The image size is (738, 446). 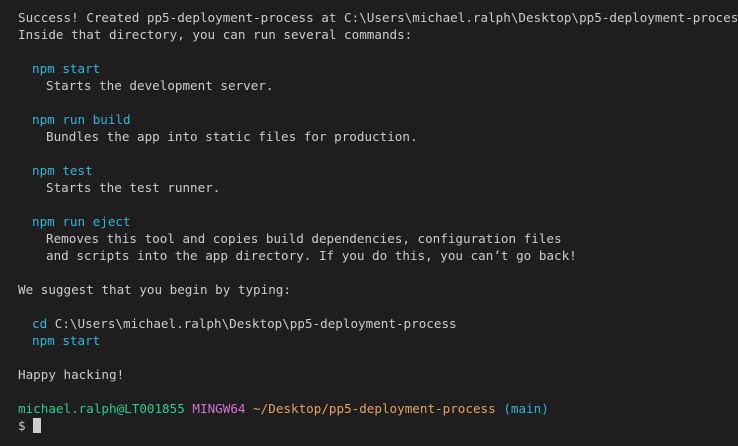 What do you see at coordinates (36, 425) in the screenshot?
I see `text-cursor` at bounding box center [36, 425].